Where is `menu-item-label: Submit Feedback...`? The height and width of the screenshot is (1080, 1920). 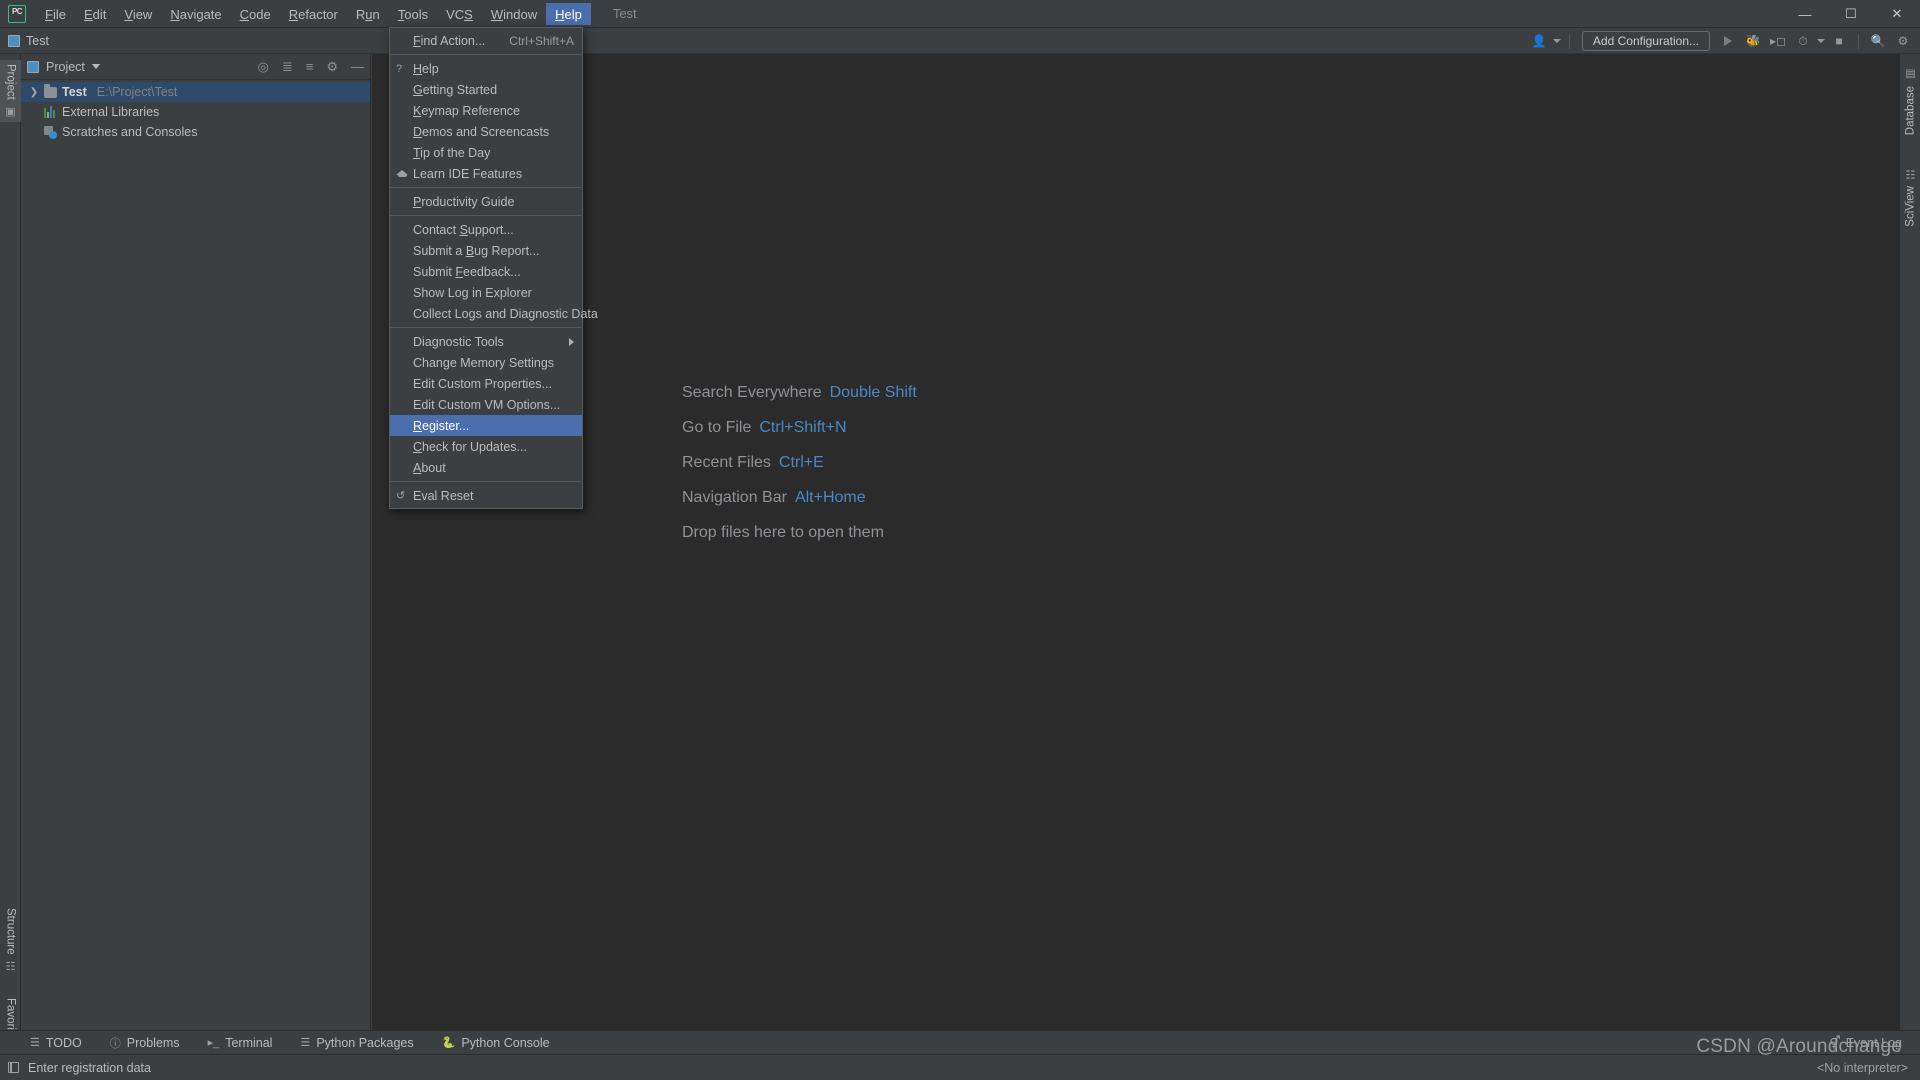 menu-item-label: Submit Feedback... is located at coordinates (467, 271).